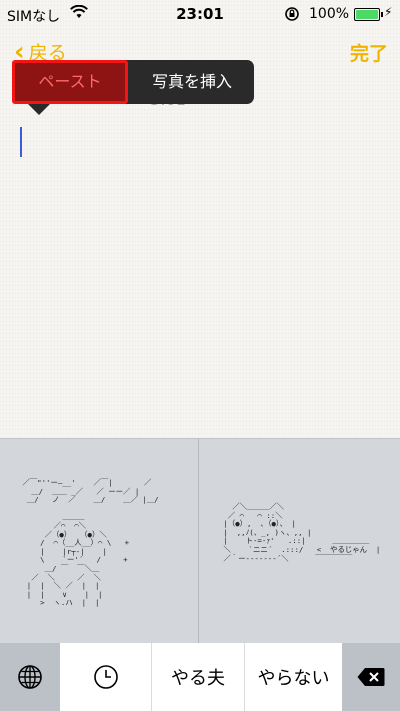 The height and width of the screenshot is (711, 400). What do you see at coordinates (368, 14) in the screenshot?
I see `battery-icon` at bounding box center [368, 14].